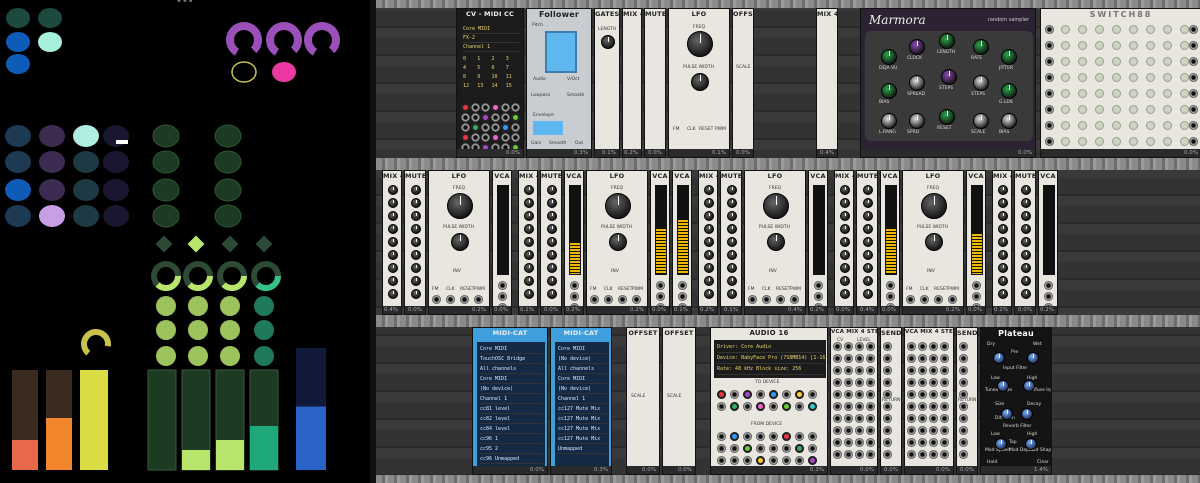 This screenshot has height=483, width=1200. I want to click on rotary-knob, so click(96, 344).